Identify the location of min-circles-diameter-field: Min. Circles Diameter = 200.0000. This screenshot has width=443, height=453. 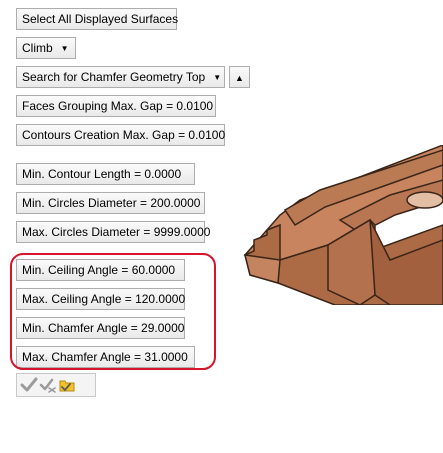
(110, 203).